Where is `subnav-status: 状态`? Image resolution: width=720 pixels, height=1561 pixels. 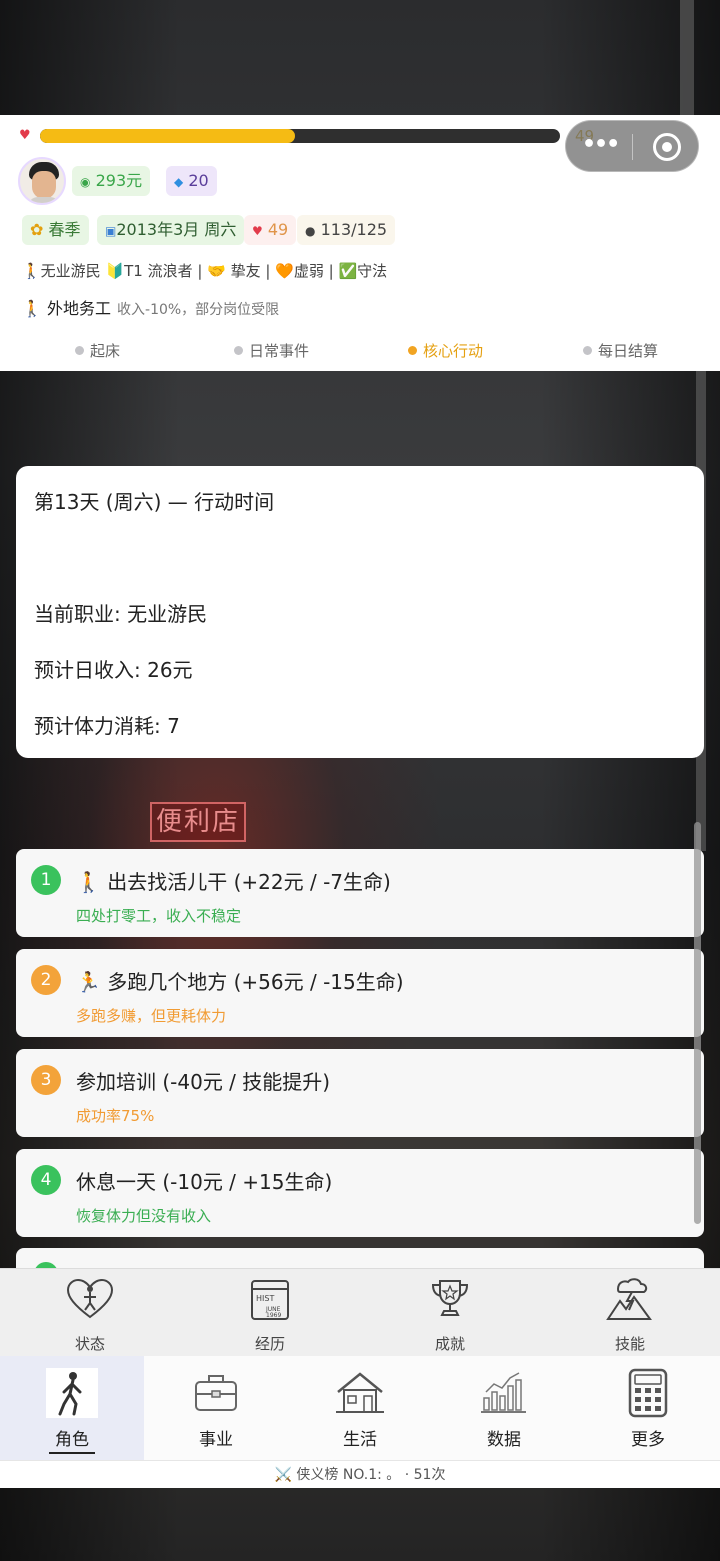 subnav-status: 状态 is located at coordinates (90, 1313).